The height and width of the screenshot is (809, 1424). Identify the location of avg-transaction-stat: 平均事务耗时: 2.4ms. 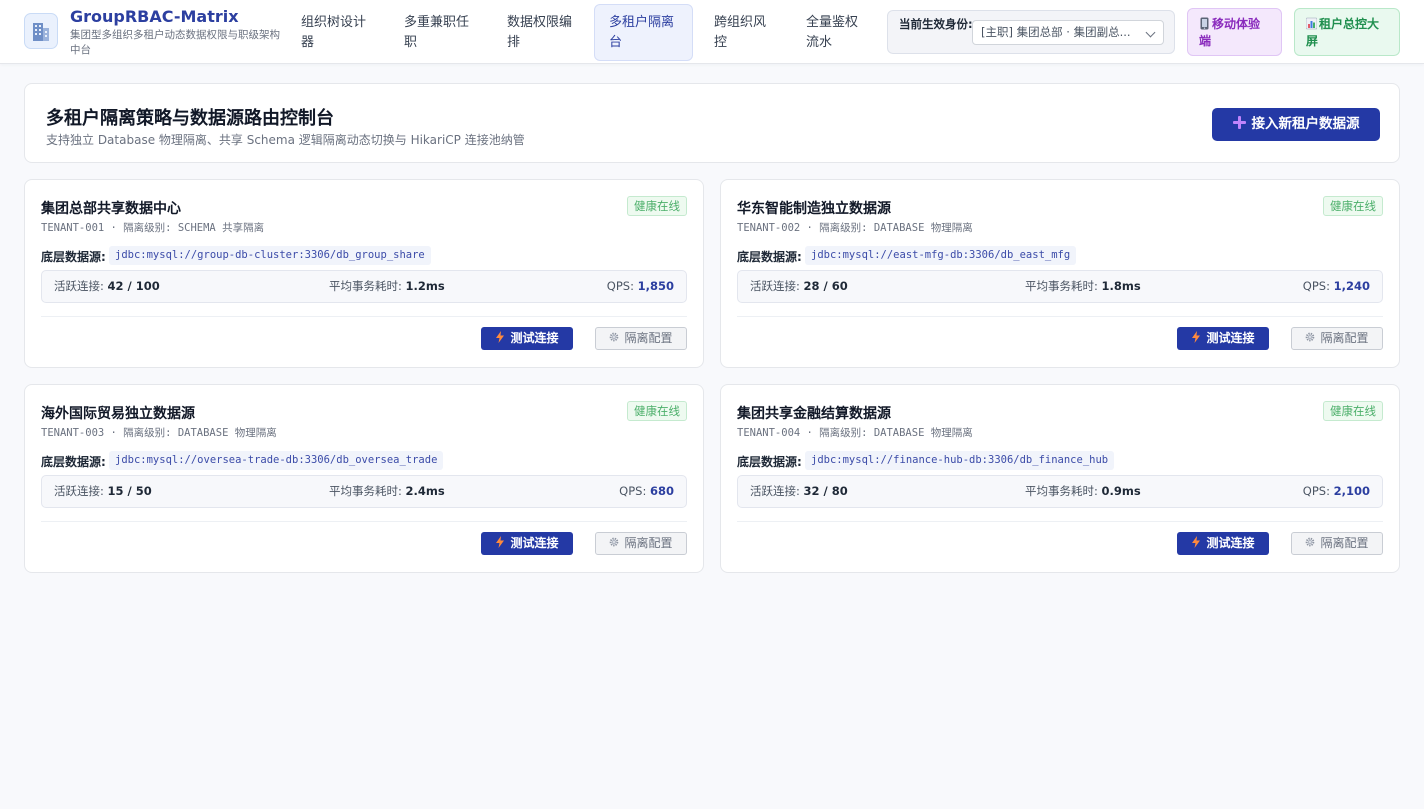
(387, 491).